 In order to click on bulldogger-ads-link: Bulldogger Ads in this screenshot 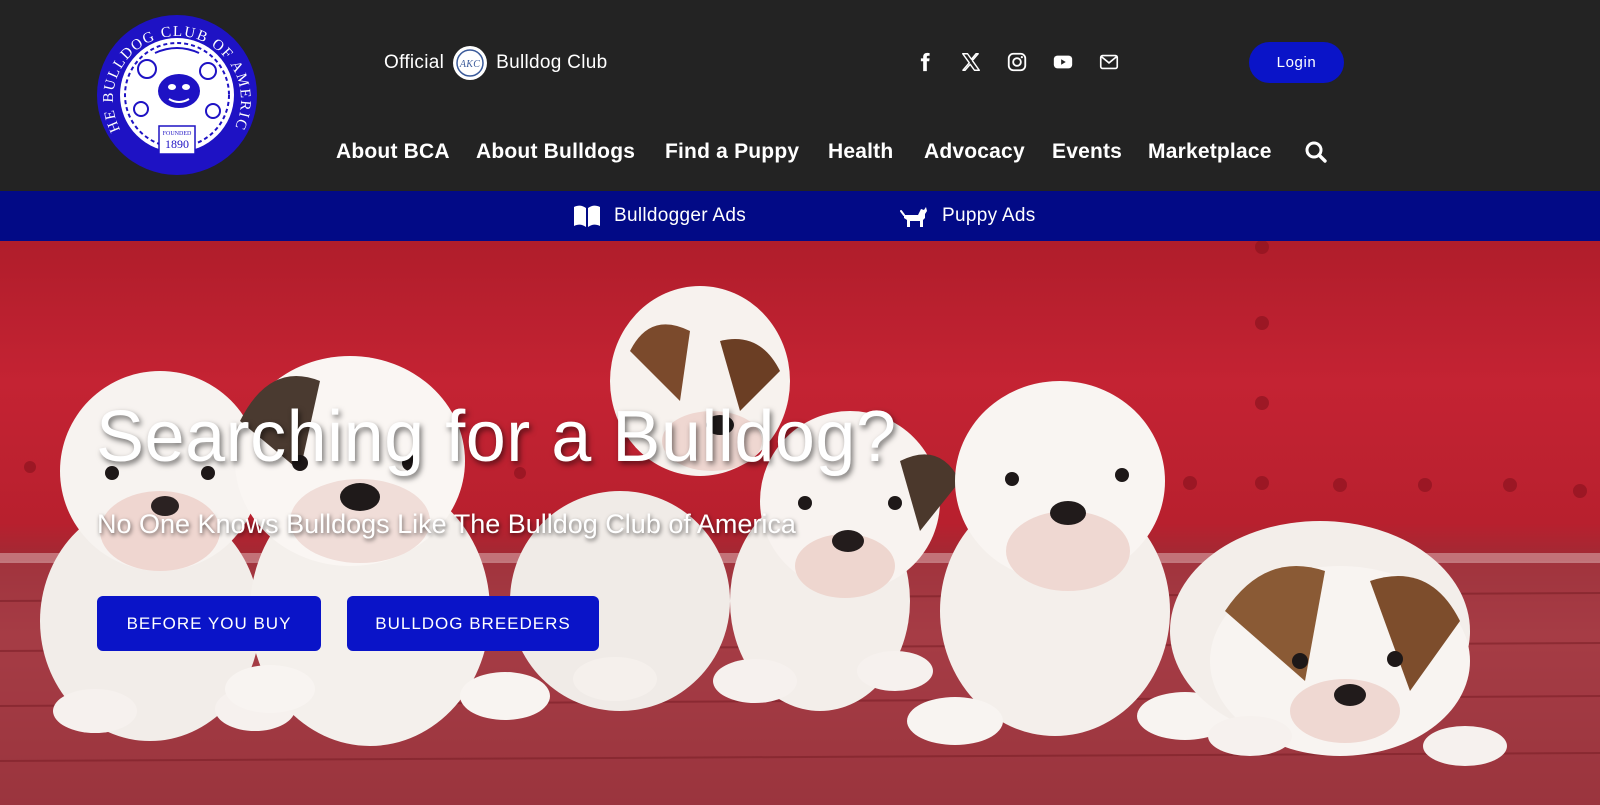, I will do `click(659, 216)`.